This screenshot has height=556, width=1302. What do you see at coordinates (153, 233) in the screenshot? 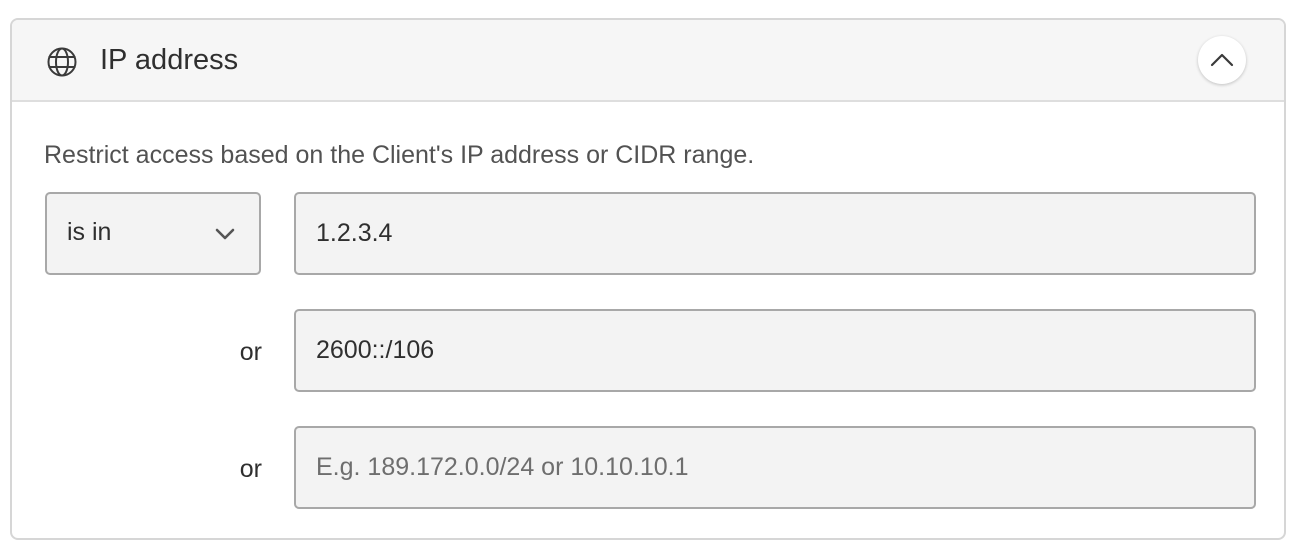
I see `operator-select: is in` at bounding box center [153, 233].